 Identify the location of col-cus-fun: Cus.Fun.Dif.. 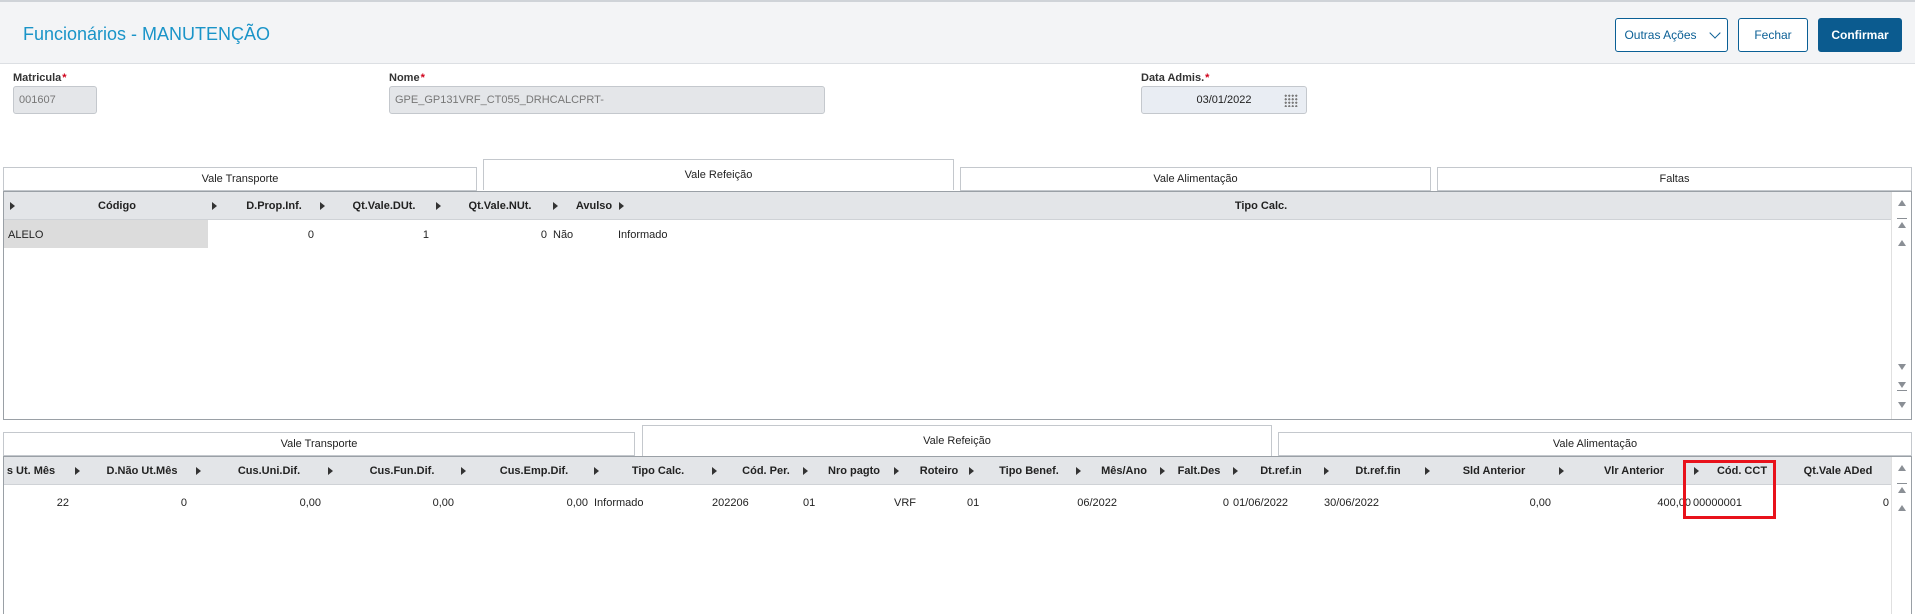
(402, 471).